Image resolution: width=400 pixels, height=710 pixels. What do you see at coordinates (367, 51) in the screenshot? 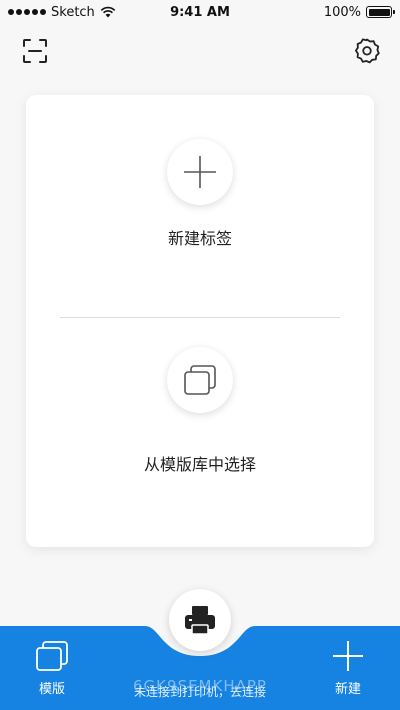
I see `gear-icon` at bounding box center [367, 51].